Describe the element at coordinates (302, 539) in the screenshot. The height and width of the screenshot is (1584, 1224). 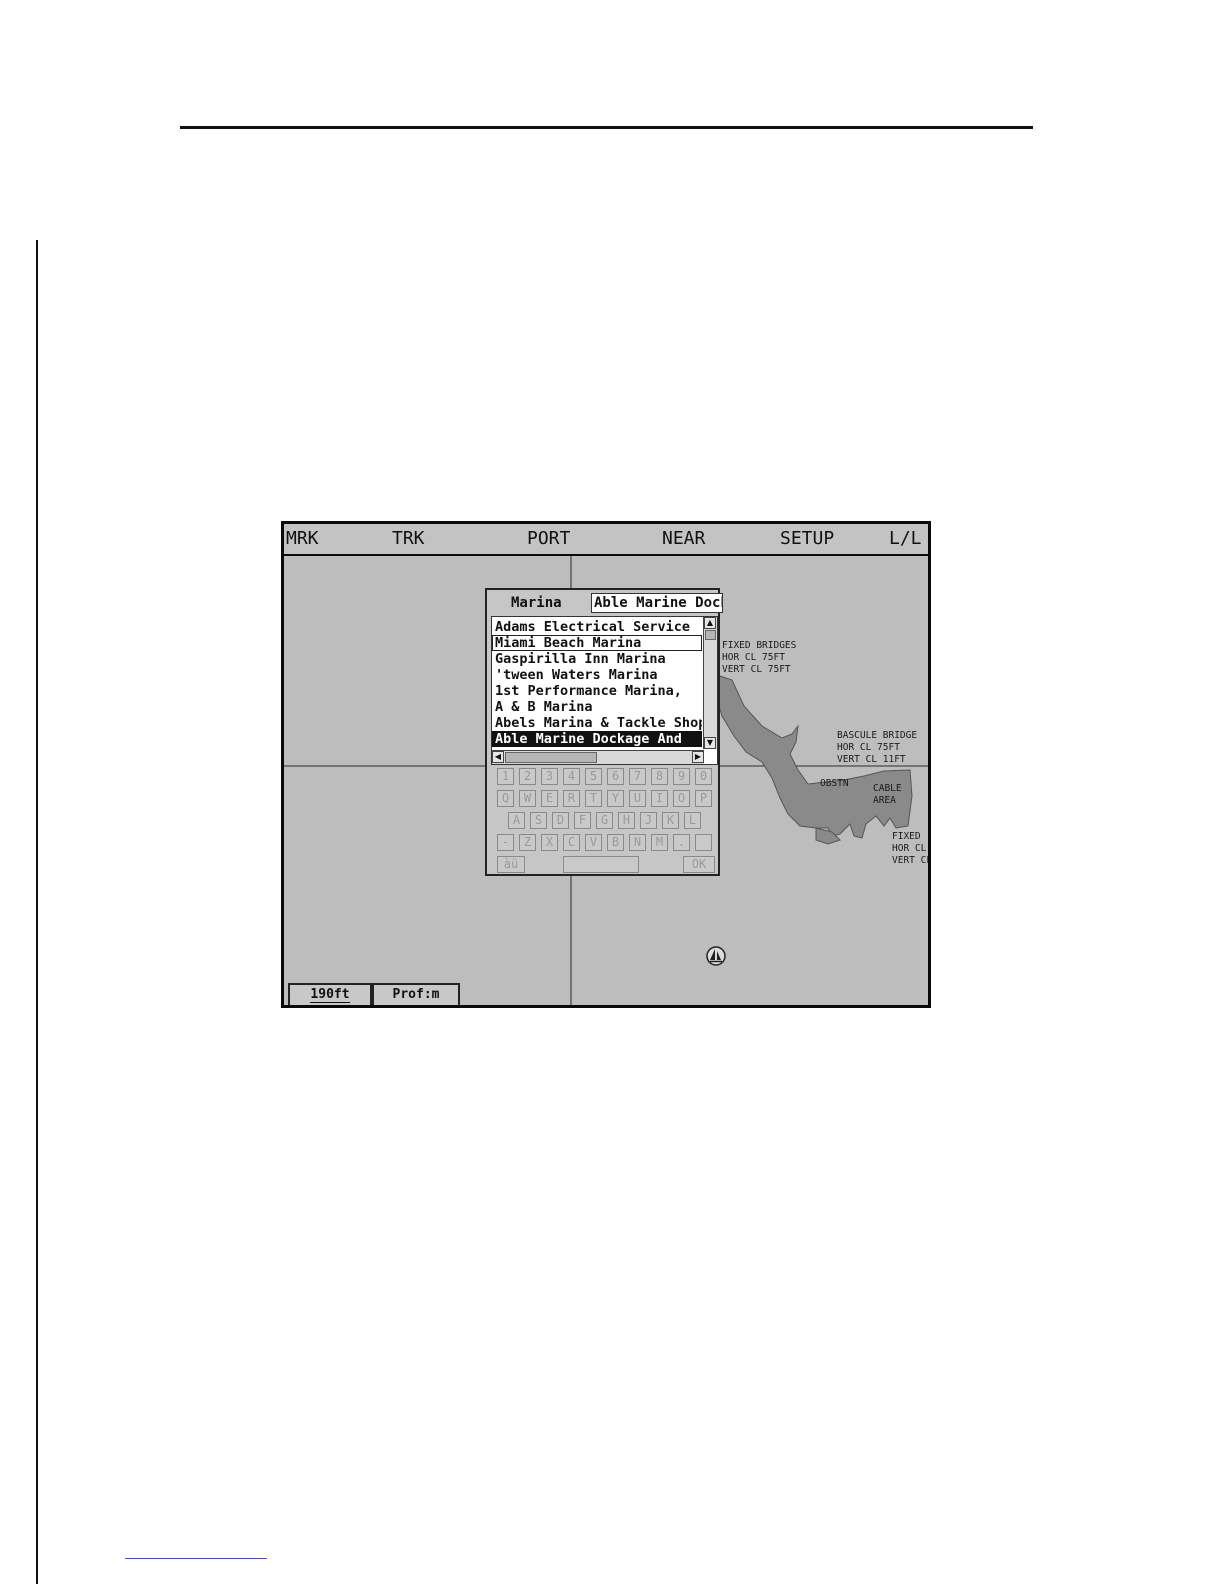
I see `menu-mrk: MRK` at that location.